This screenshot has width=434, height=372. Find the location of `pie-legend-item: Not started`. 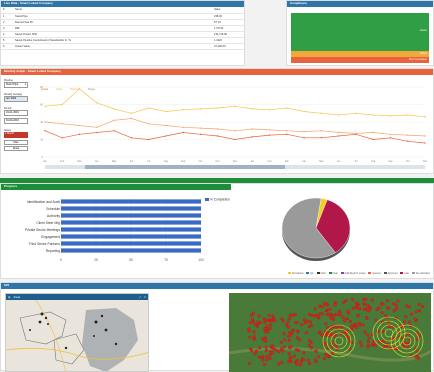

pie-legend-item: Not started is located at coordinates (295, 274).